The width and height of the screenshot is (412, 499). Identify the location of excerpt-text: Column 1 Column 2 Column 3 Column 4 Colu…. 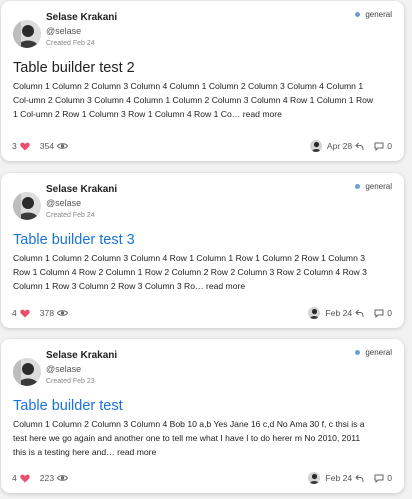
(193, 100).